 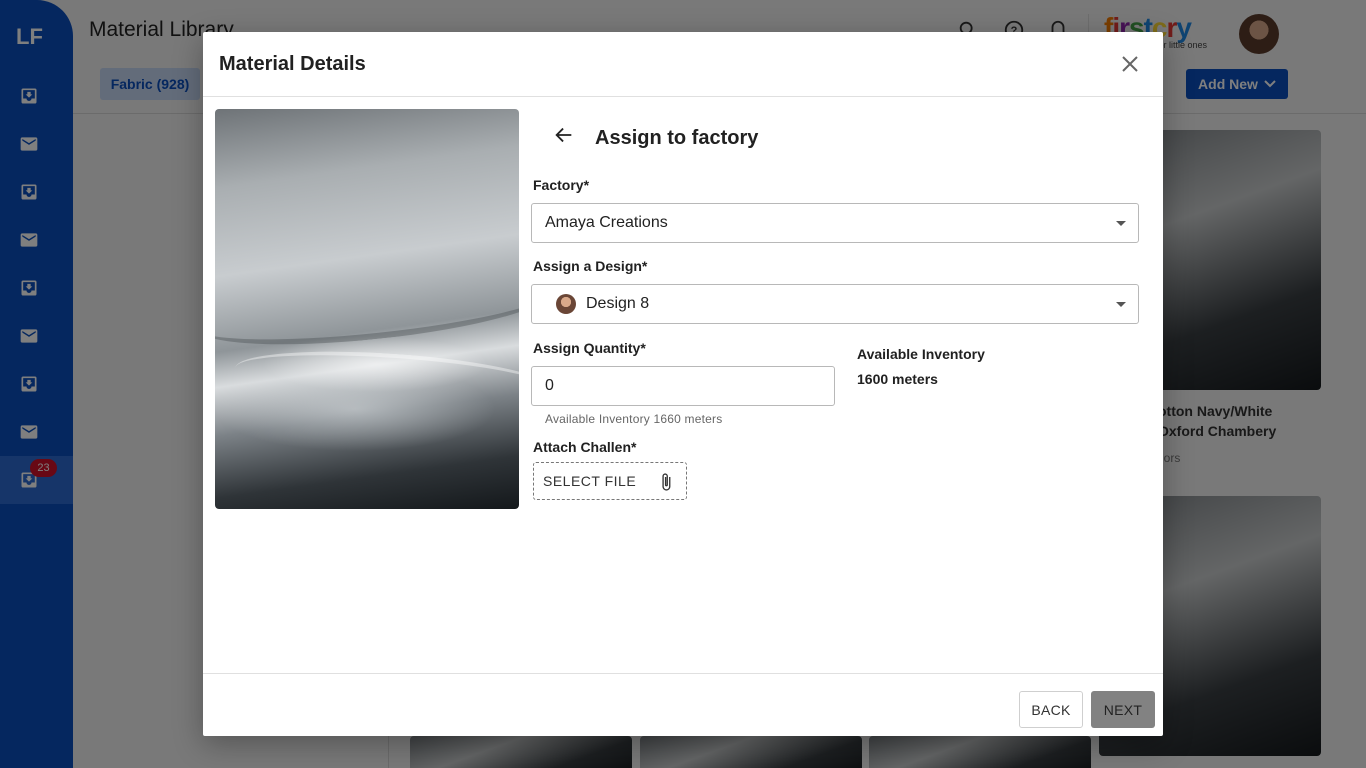 What do you see at coordinates (585, 447) in the screenshot?
I see `challan-label: Attach Challen*` at bounding box center [585, 447].